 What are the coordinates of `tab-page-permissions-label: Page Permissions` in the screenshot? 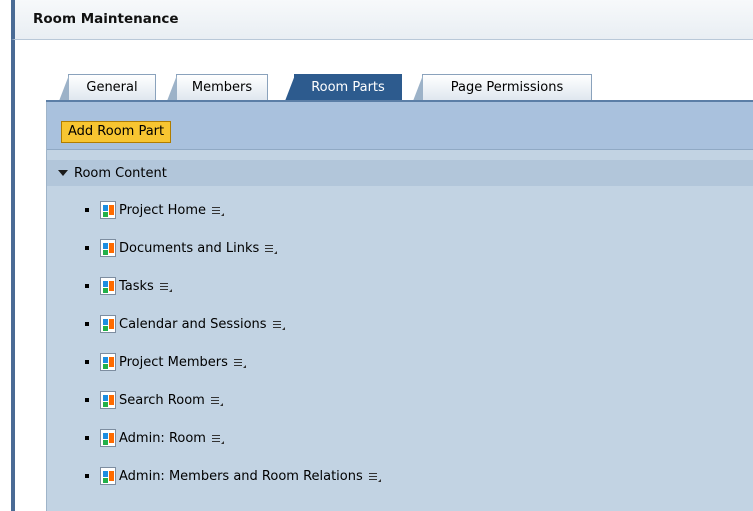 It's located at (507, 87).